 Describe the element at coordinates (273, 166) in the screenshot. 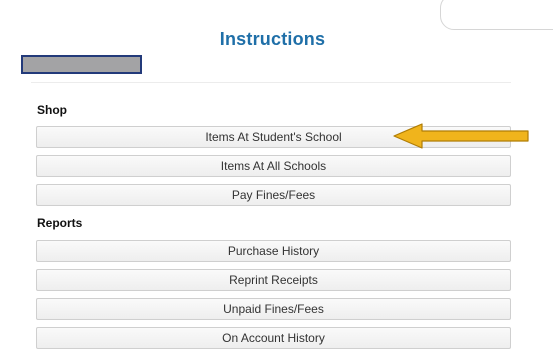

I see `items-at-all-schools-button: Items At All Schools` at that location.